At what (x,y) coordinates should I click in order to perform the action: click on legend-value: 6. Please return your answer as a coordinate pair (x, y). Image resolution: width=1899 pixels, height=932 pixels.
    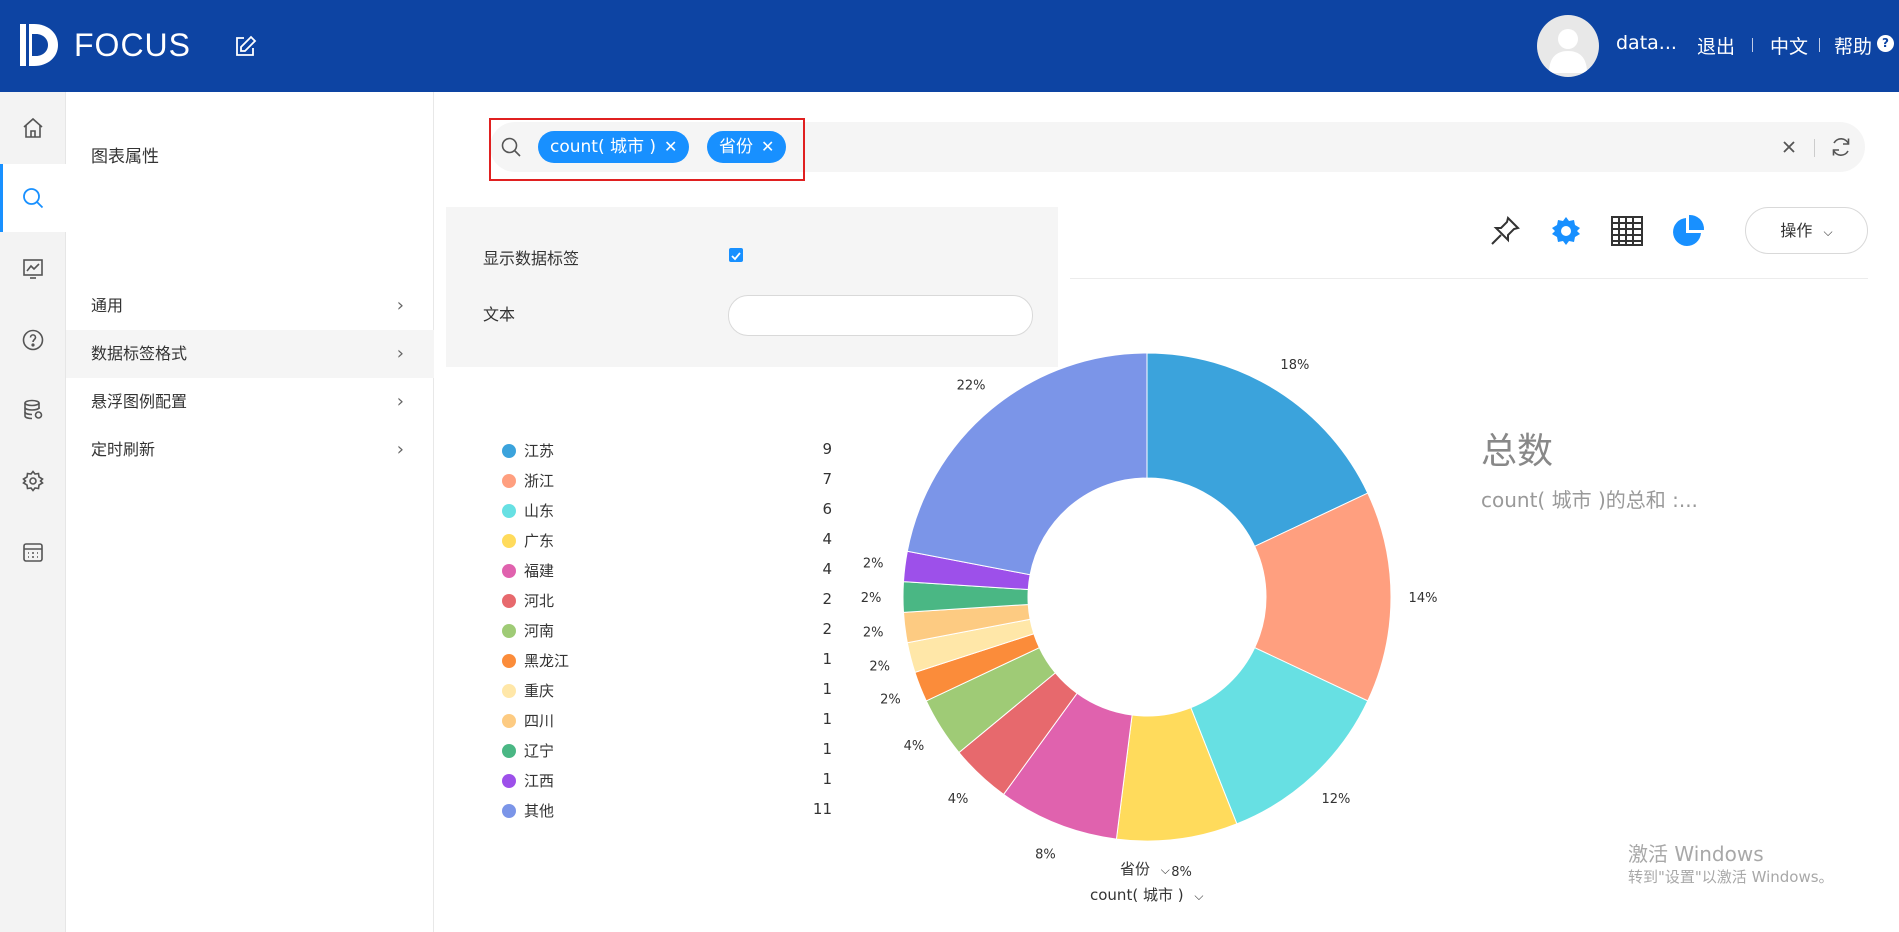
    Looking at the image, I should click on (827, 509).